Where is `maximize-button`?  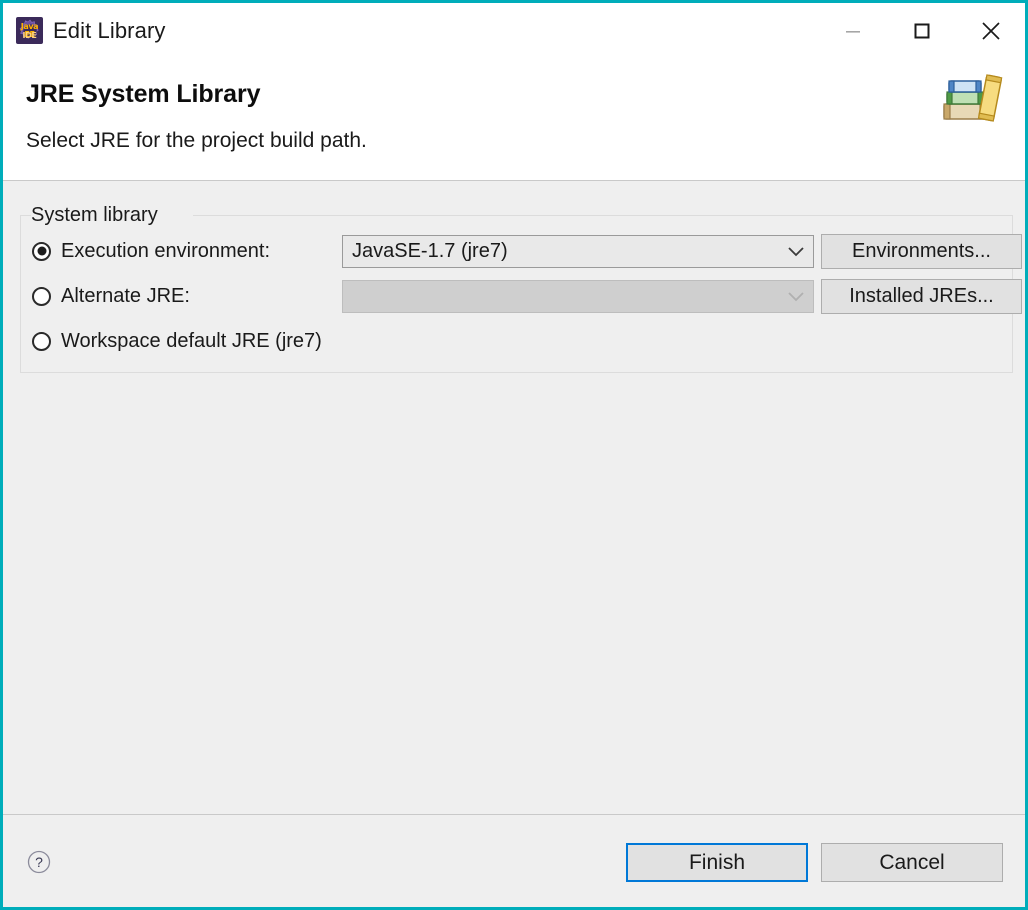 maximize-button is located at coordinates (921, 30).